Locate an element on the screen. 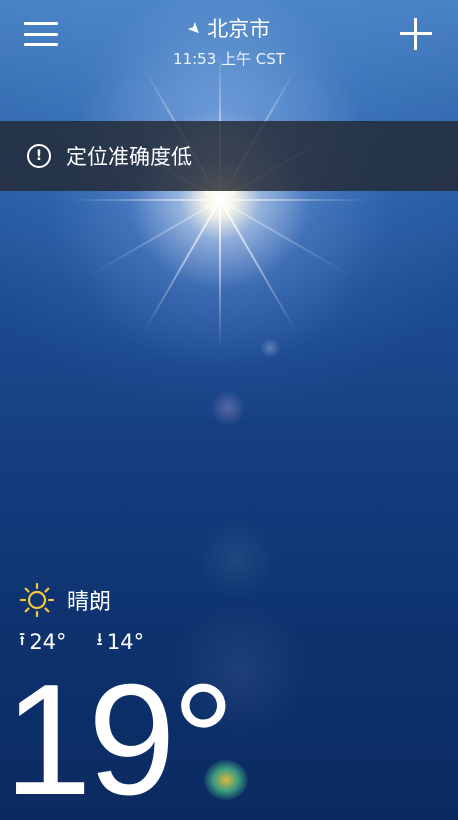  location-accuracy-alert: ! 定位准确度低 is located at coordinates (229, 156).